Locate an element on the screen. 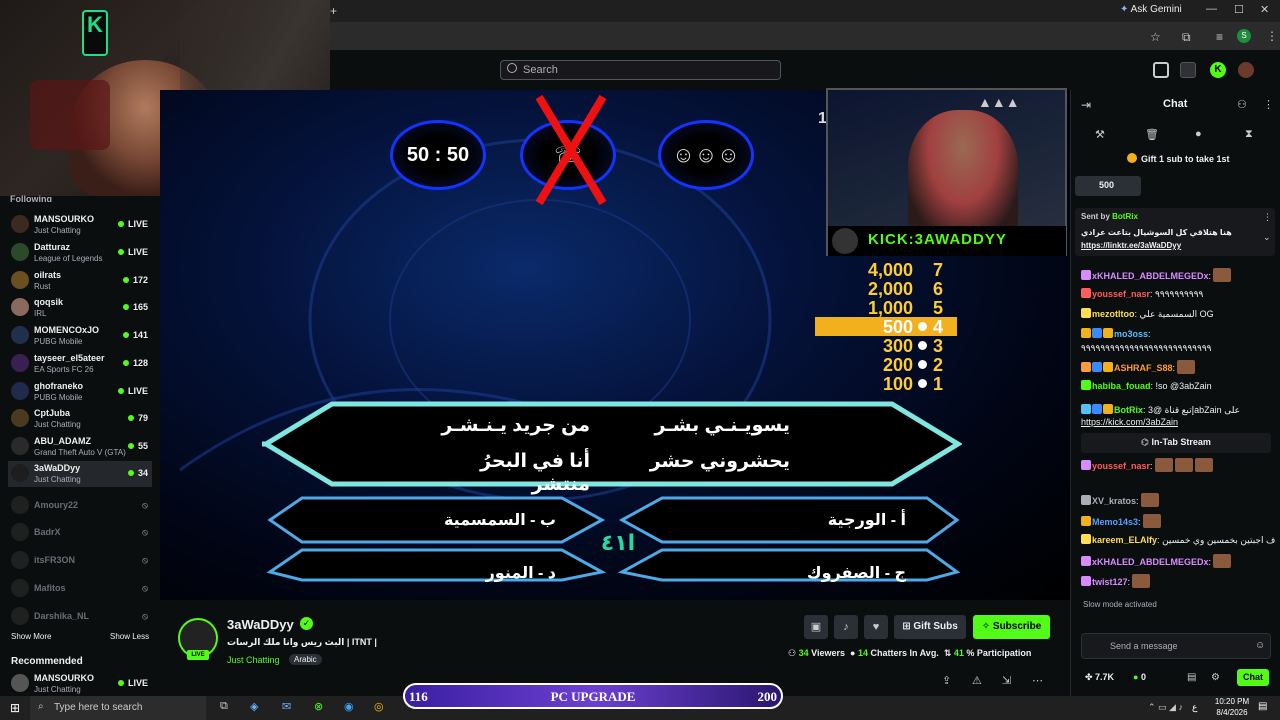 The width and height of the screenshot is (1280, 720). chat-username: mezotltoo is located at coordinates (1113, 314).